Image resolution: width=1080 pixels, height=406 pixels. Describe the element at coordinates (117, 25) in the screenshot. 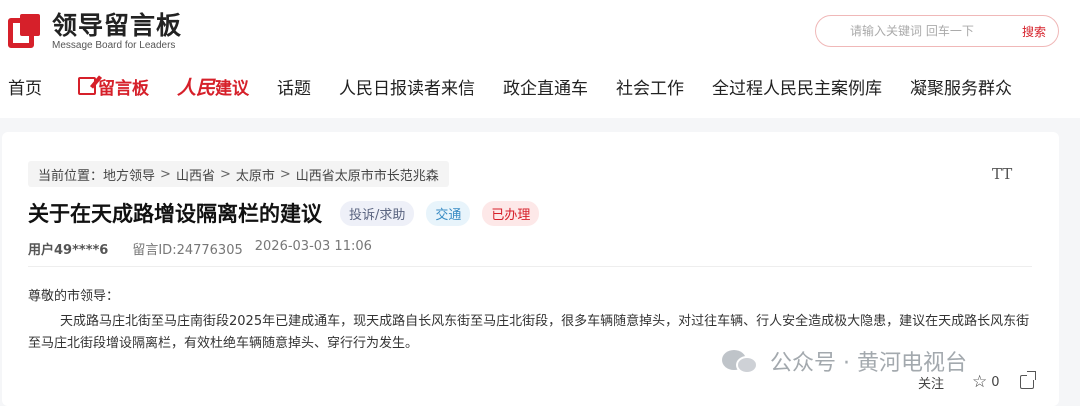

I see `logo-title: 领导留言板` at that location.